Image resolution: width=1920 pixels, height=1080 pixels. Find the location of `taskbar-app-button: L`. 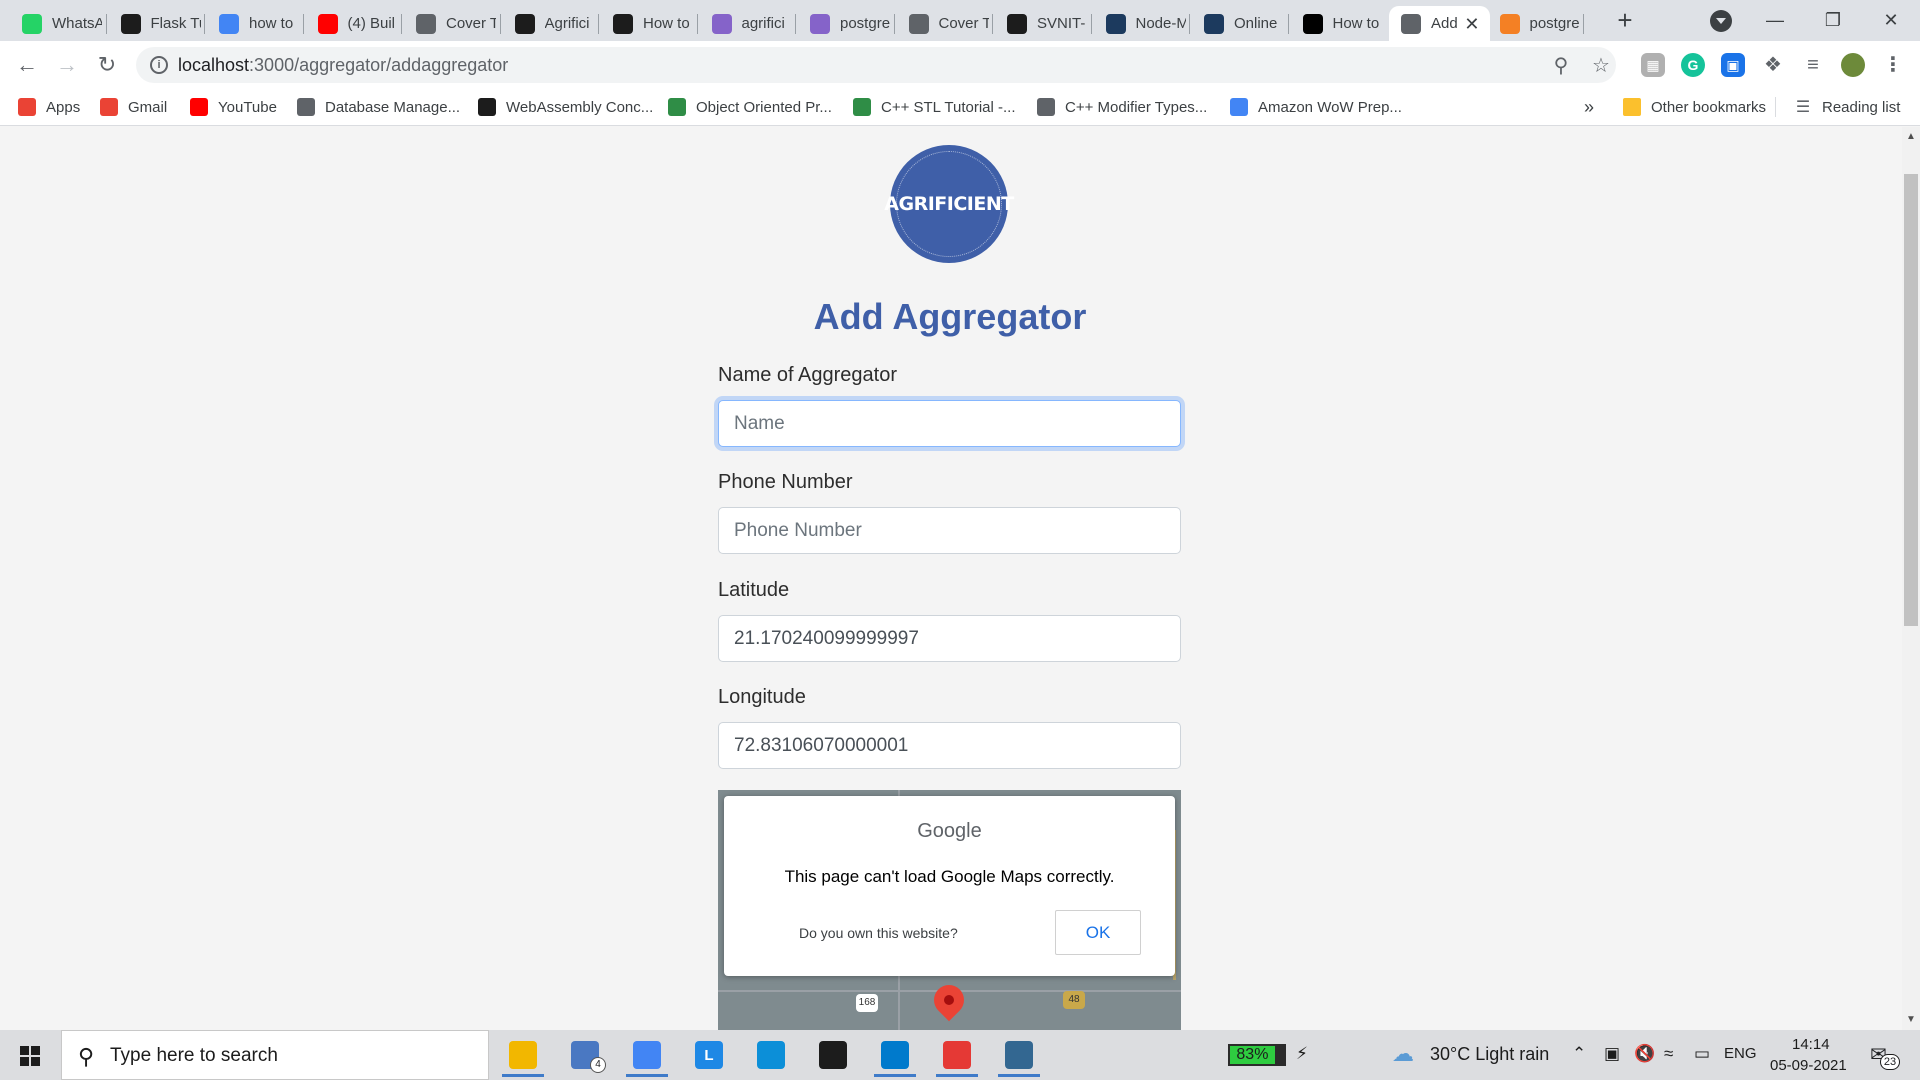

taskbar-app-button: L is located at coordinates (709, 1055).